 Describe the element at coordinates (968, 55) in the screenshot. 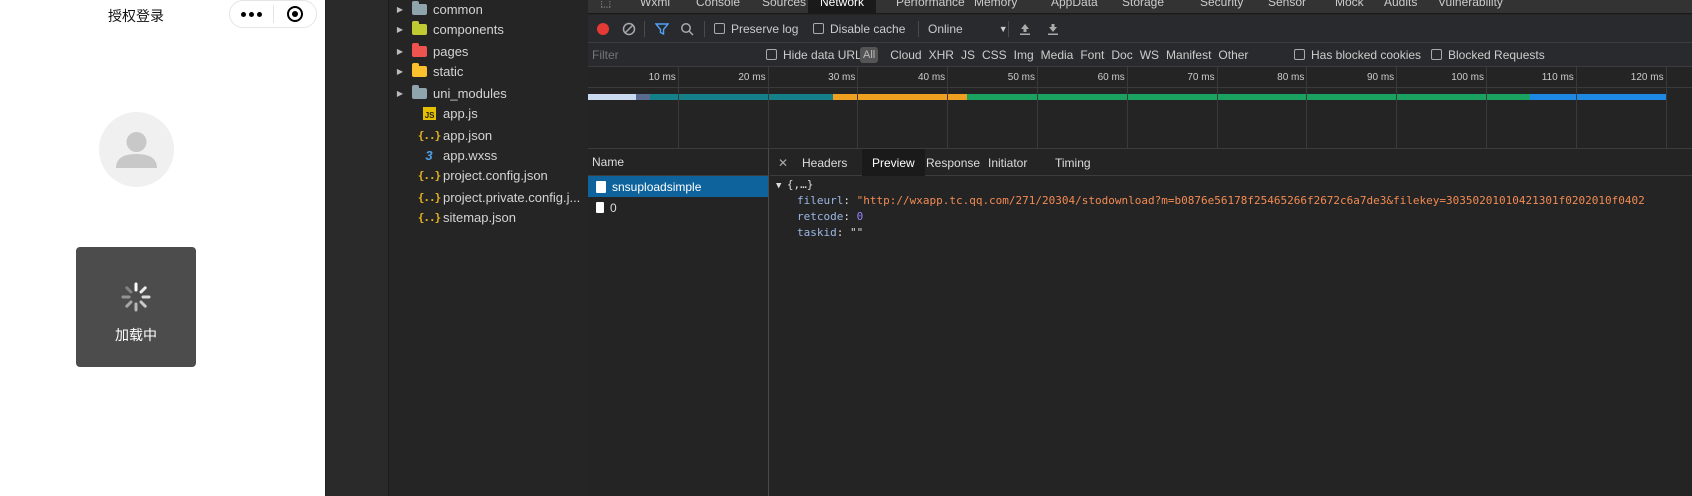

I see `type-filter-js: JS` at that location.